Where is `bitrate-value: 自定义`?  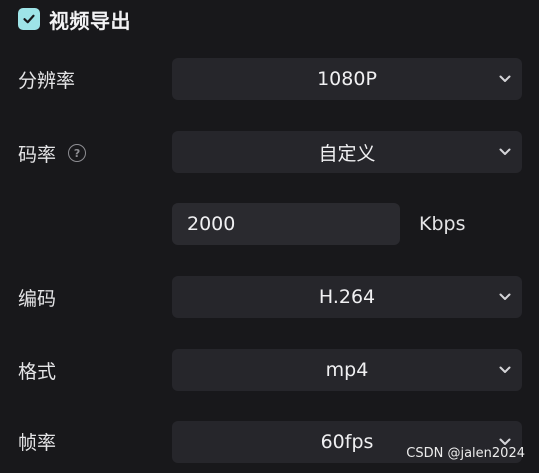 bitrate-value: 自定义 is located at coordinates (347, 153).